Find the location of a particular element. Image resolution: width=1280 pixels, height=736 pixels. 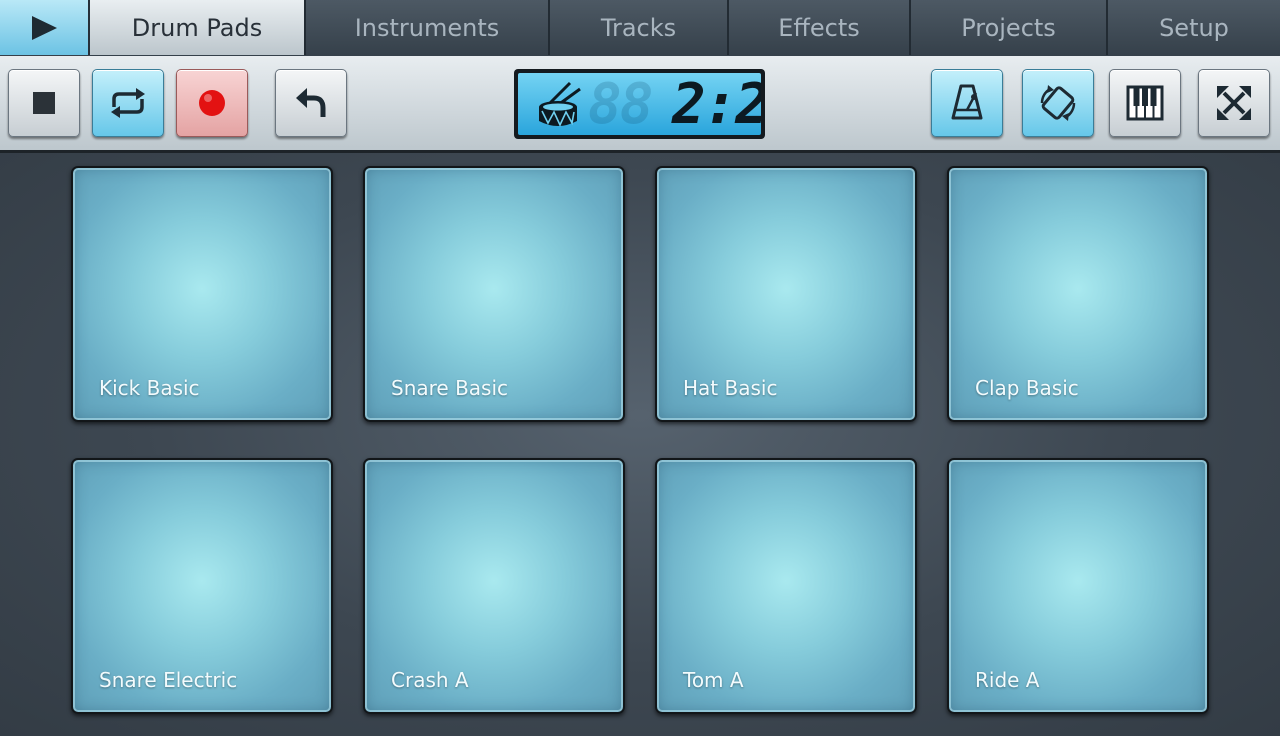

record-icon is located at coordinates (212, 103).